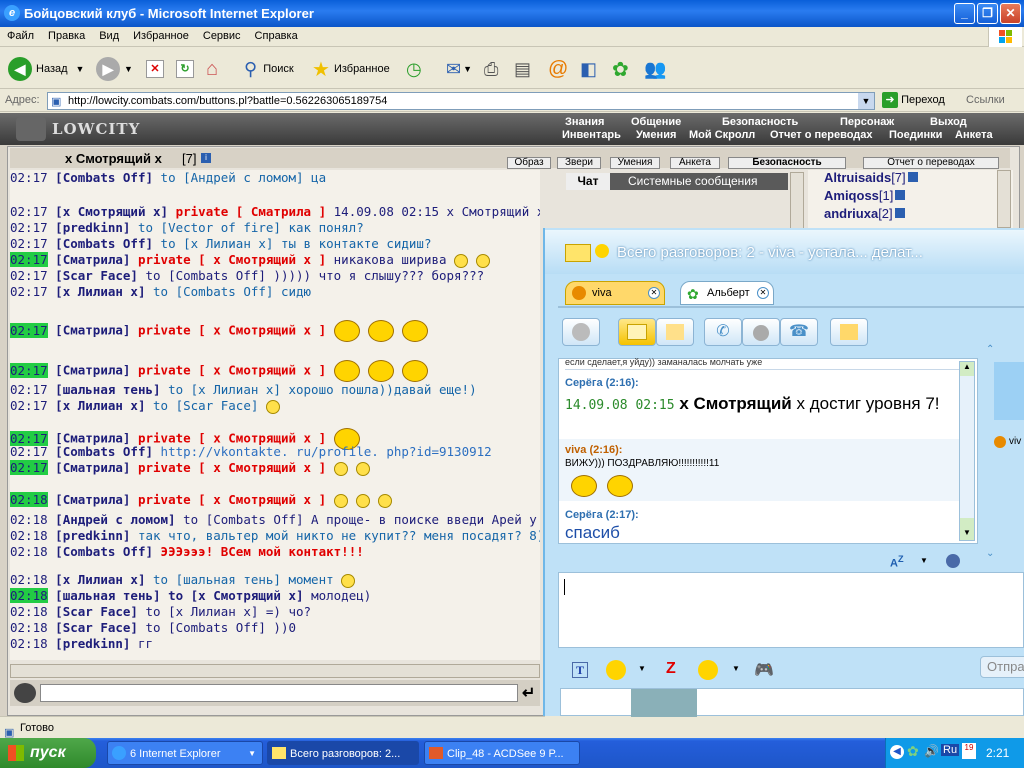 The image size is (1024, 768). Describe the element at coordinates (581, 332) in the screenshot. I see `add-contact-button` at that location.